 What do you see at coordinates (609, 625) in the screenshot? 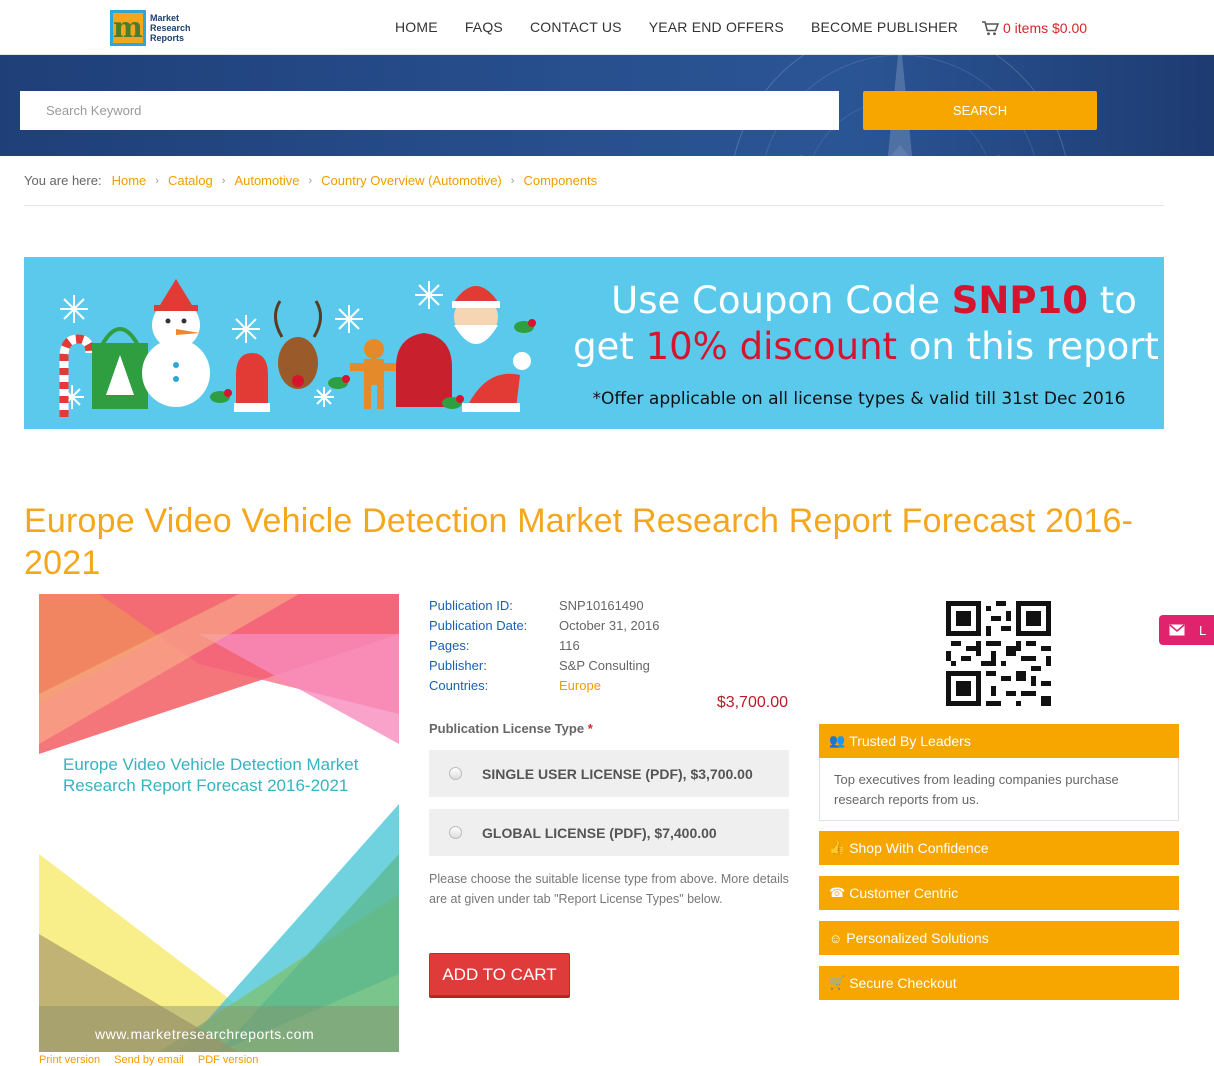
I see `publication-date: October 31, 2016` at bounding box center [609, 625].